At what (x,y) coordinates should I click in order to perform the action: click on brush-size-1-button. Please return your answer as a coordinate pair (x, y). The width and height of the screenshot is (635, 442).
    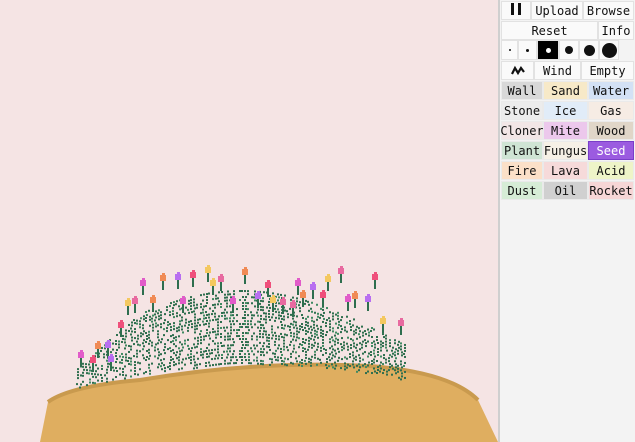
    Looking at the image, I should click on (509, 50).